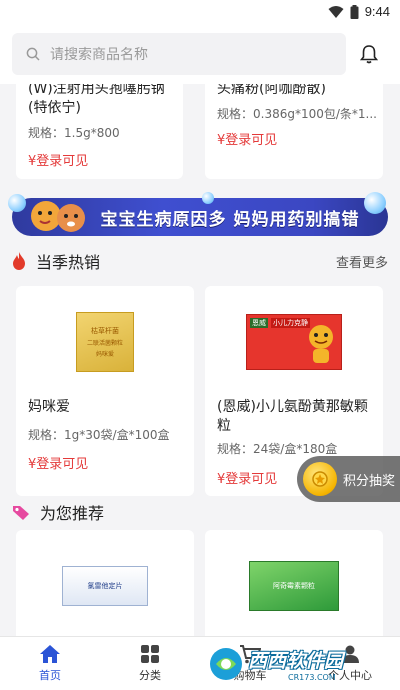  What do you see at coordinates (150, 663) in the screenshot?
I see `tab-category: 分类` at bounding box center [150, 663].